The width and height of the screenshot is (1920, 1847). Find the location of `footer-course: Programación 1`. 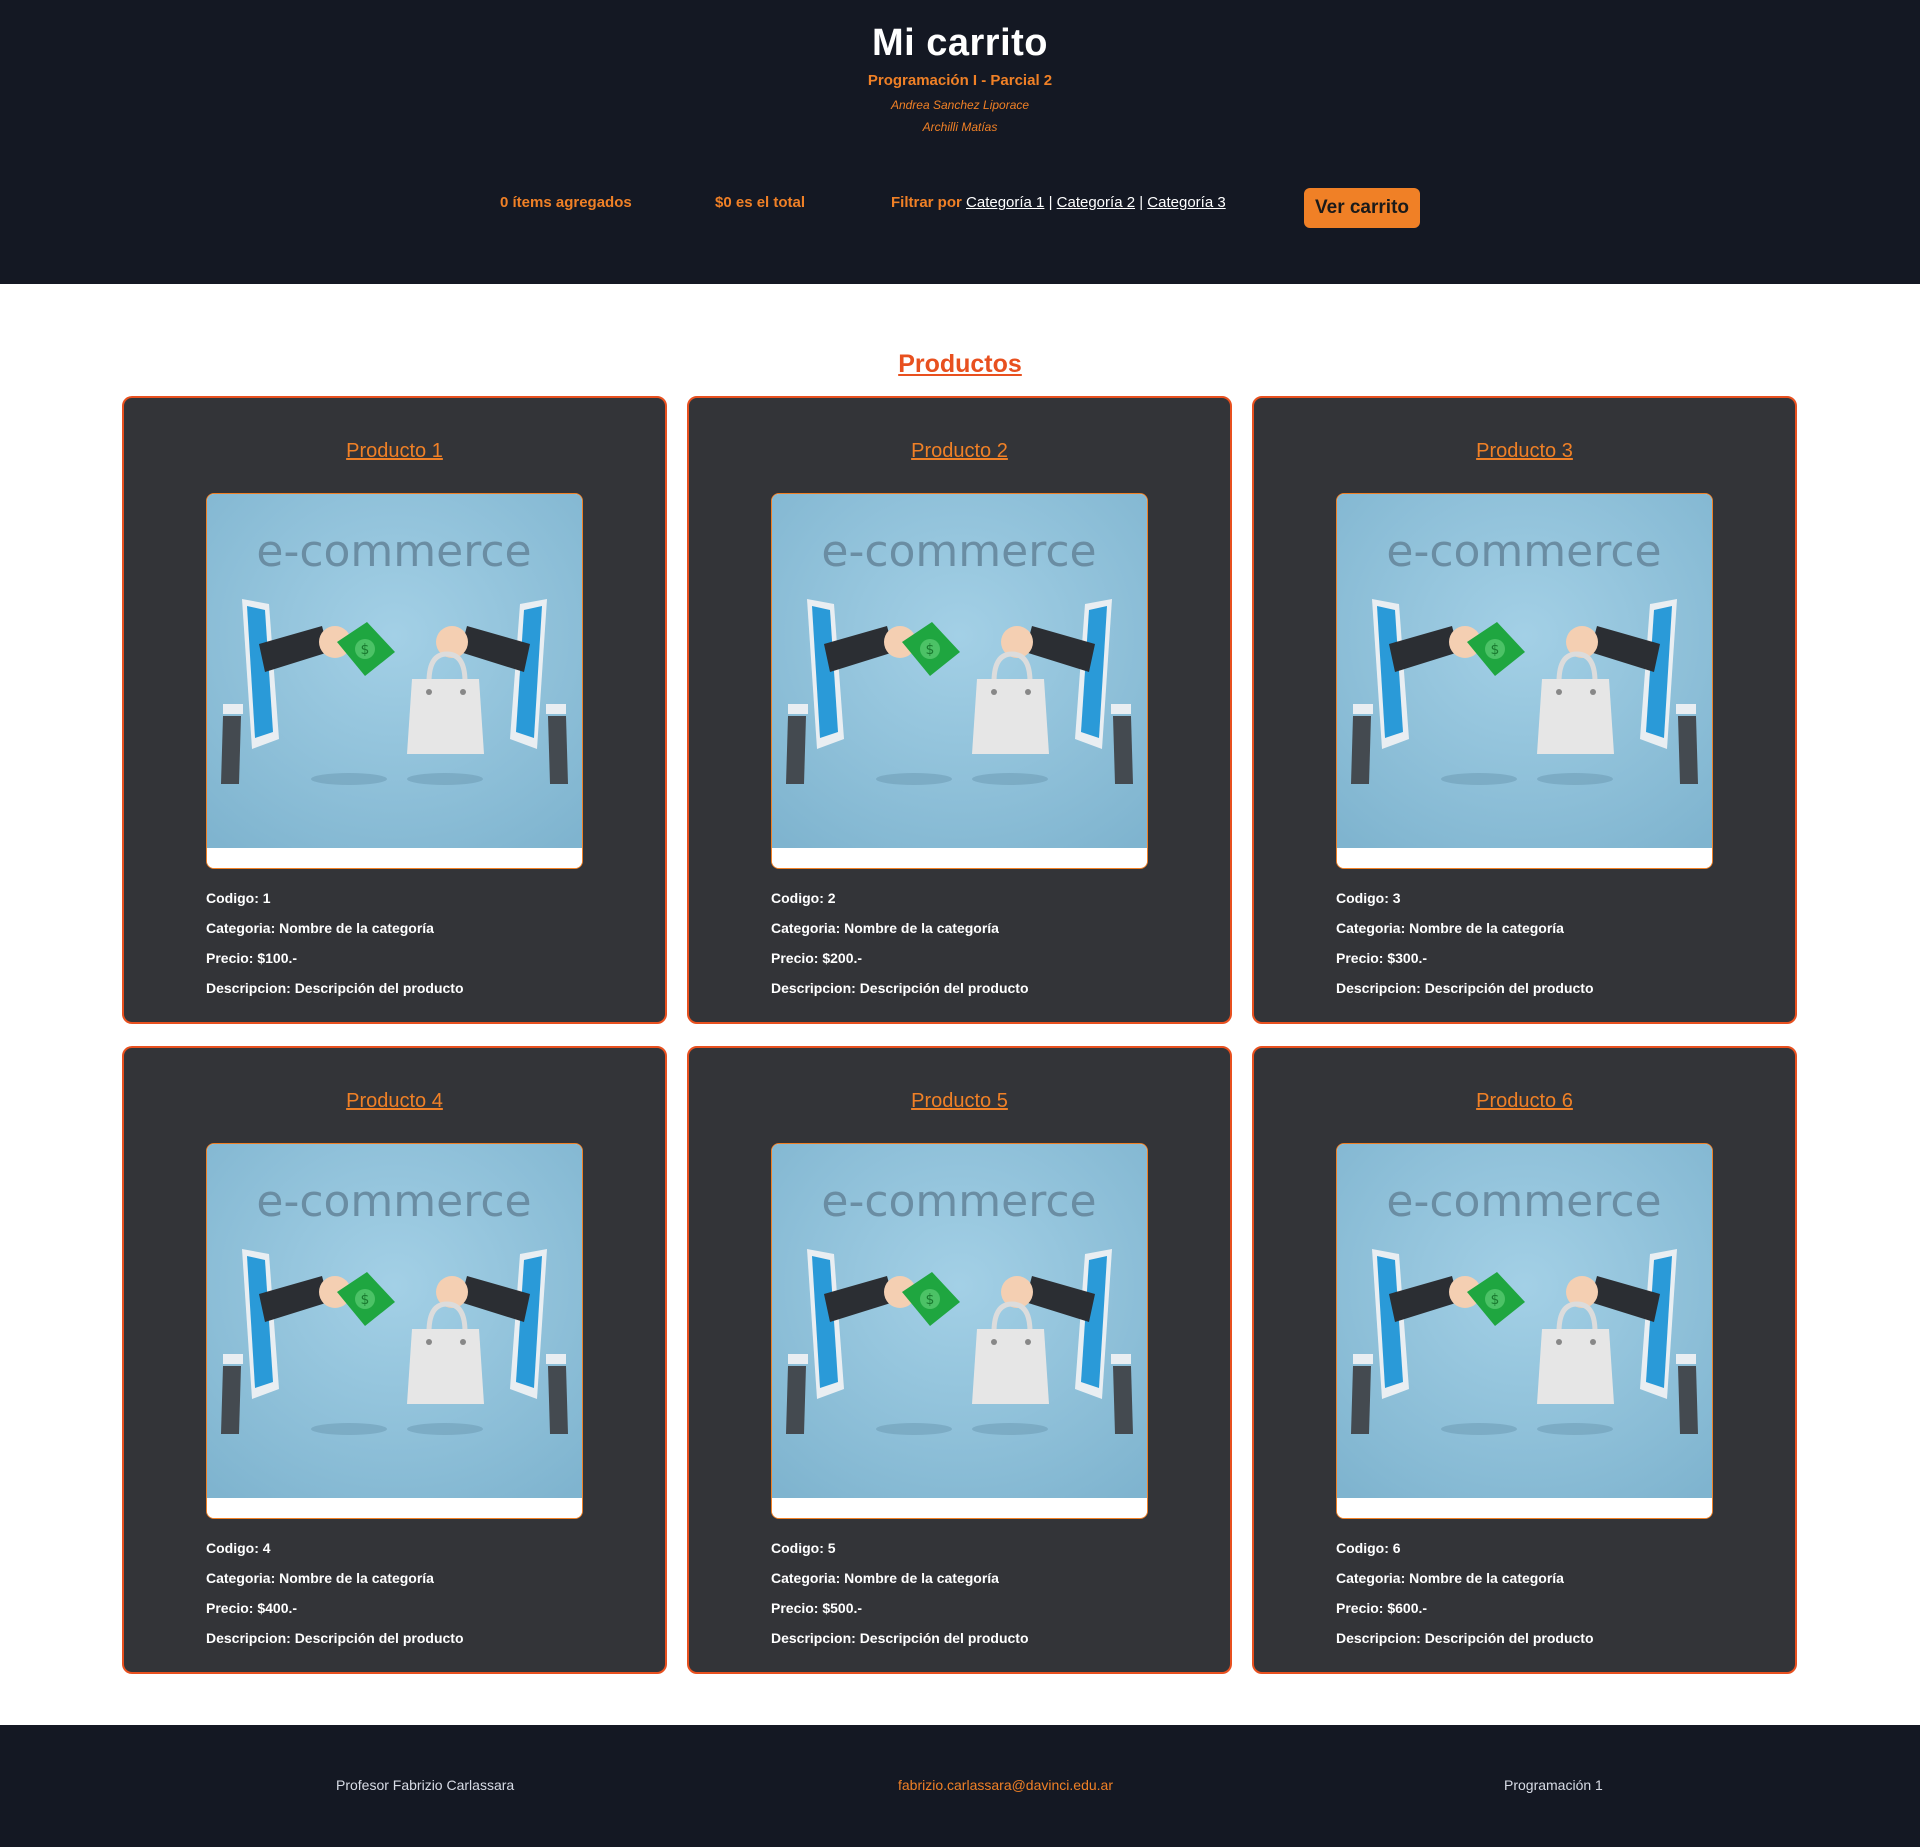

footer-course: Programación 1 is located at coordinates (1553, 1785).